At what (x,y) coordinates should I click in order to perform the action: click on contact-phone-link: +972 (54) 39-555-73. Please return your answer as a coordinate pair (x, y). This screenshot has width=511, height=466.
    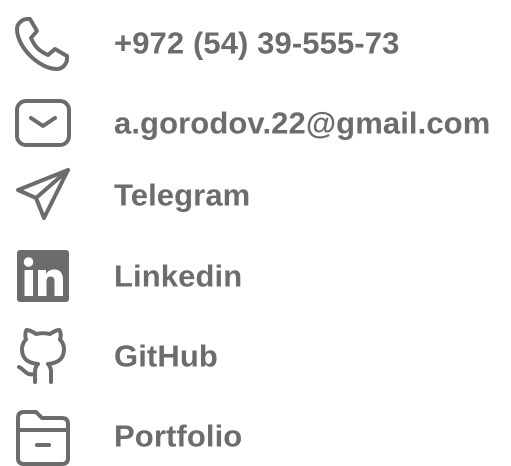
    Looking at the image, I should click on (255, 43).